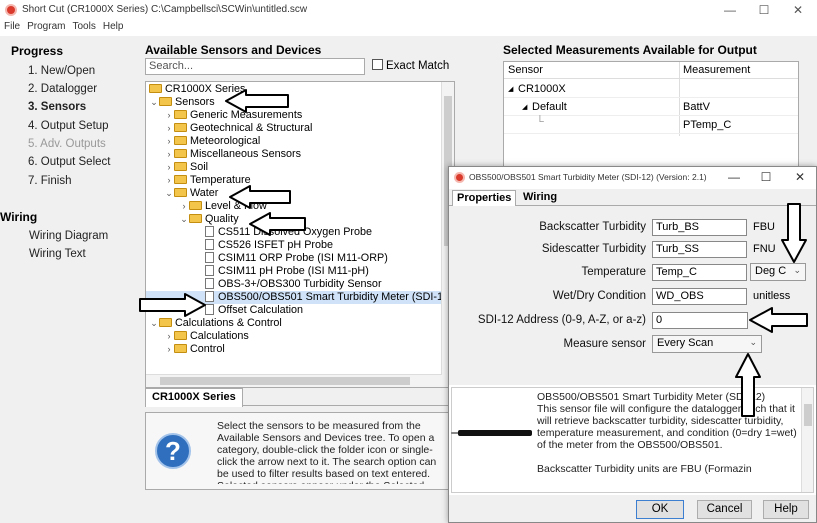 Image resolution: width=817 pixels, height=523 pixels. Describe the element at coordinates (67, 144) in the screenshot. I see `step-adv-outputs: 5. Adv. Outputs` at that location.